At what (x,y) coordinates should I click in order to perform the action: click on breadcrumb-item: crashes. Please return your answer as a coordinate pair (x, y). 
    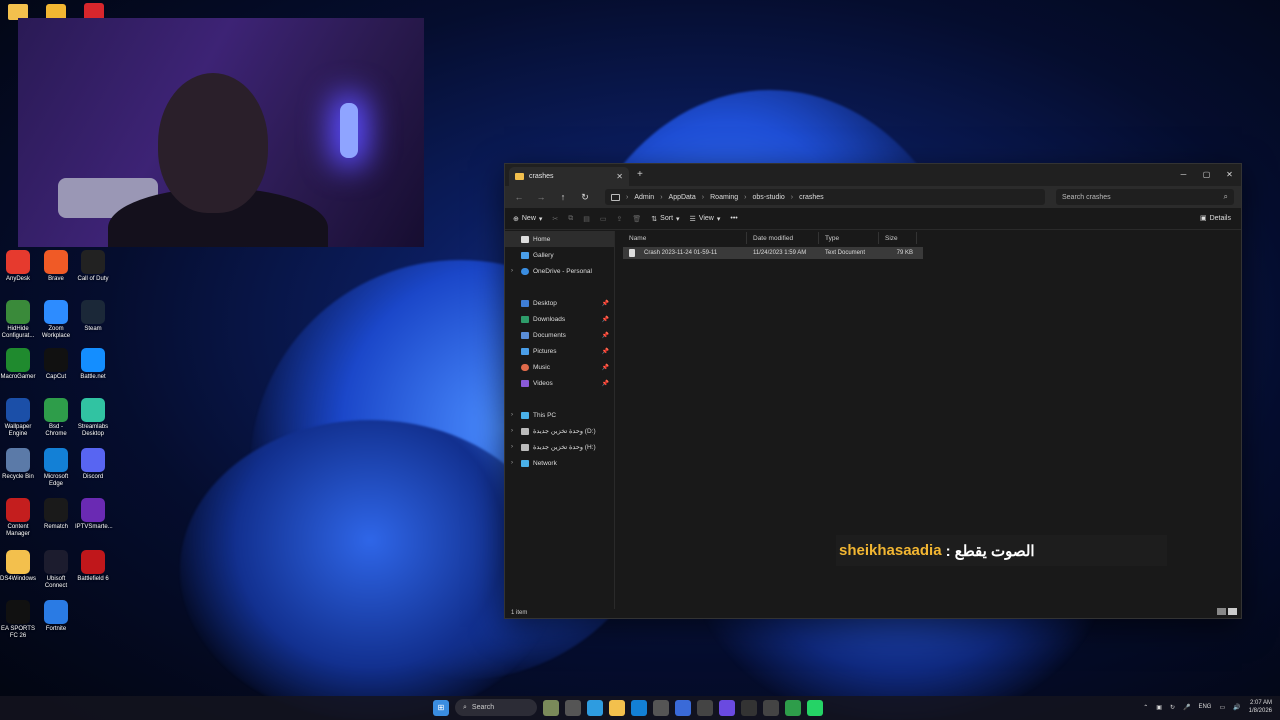
    Looking at the image, I should click on (811, 197).